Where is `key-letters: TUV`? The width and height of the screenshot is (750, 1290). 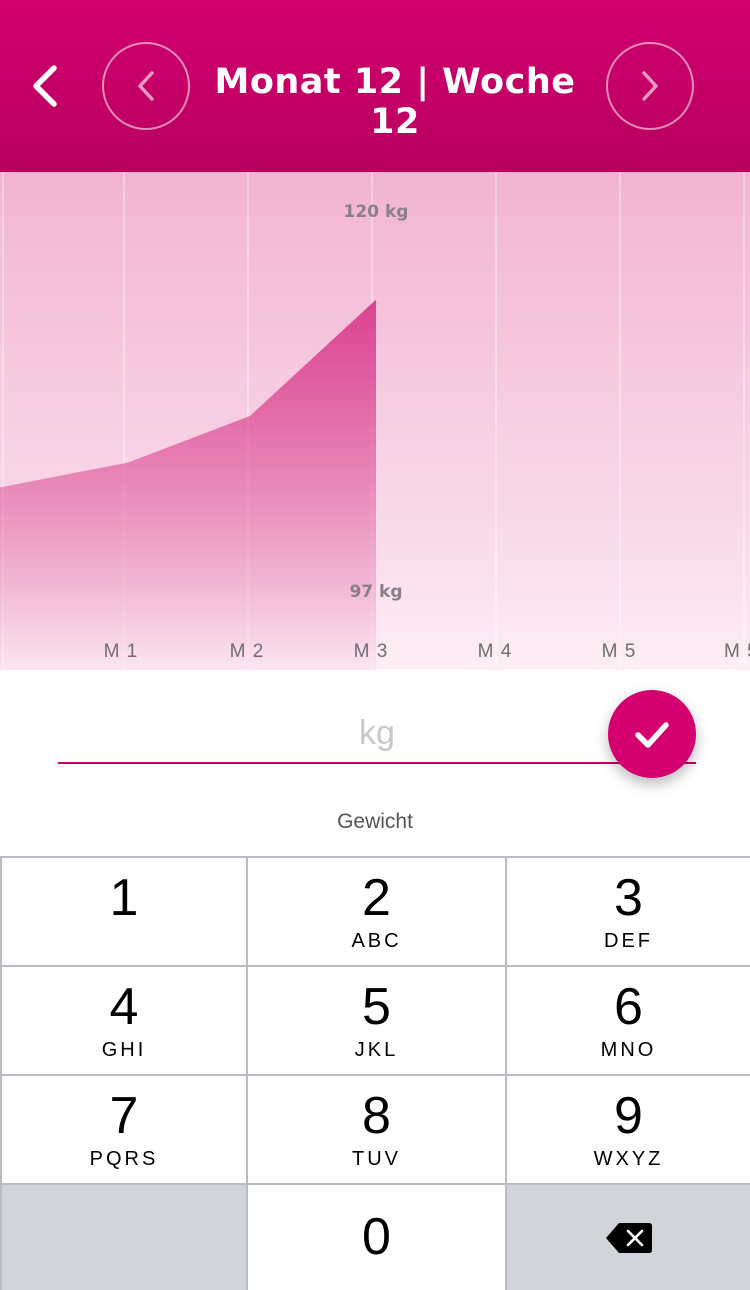 key-letters: TUV is located at coordinates (376, 1159).